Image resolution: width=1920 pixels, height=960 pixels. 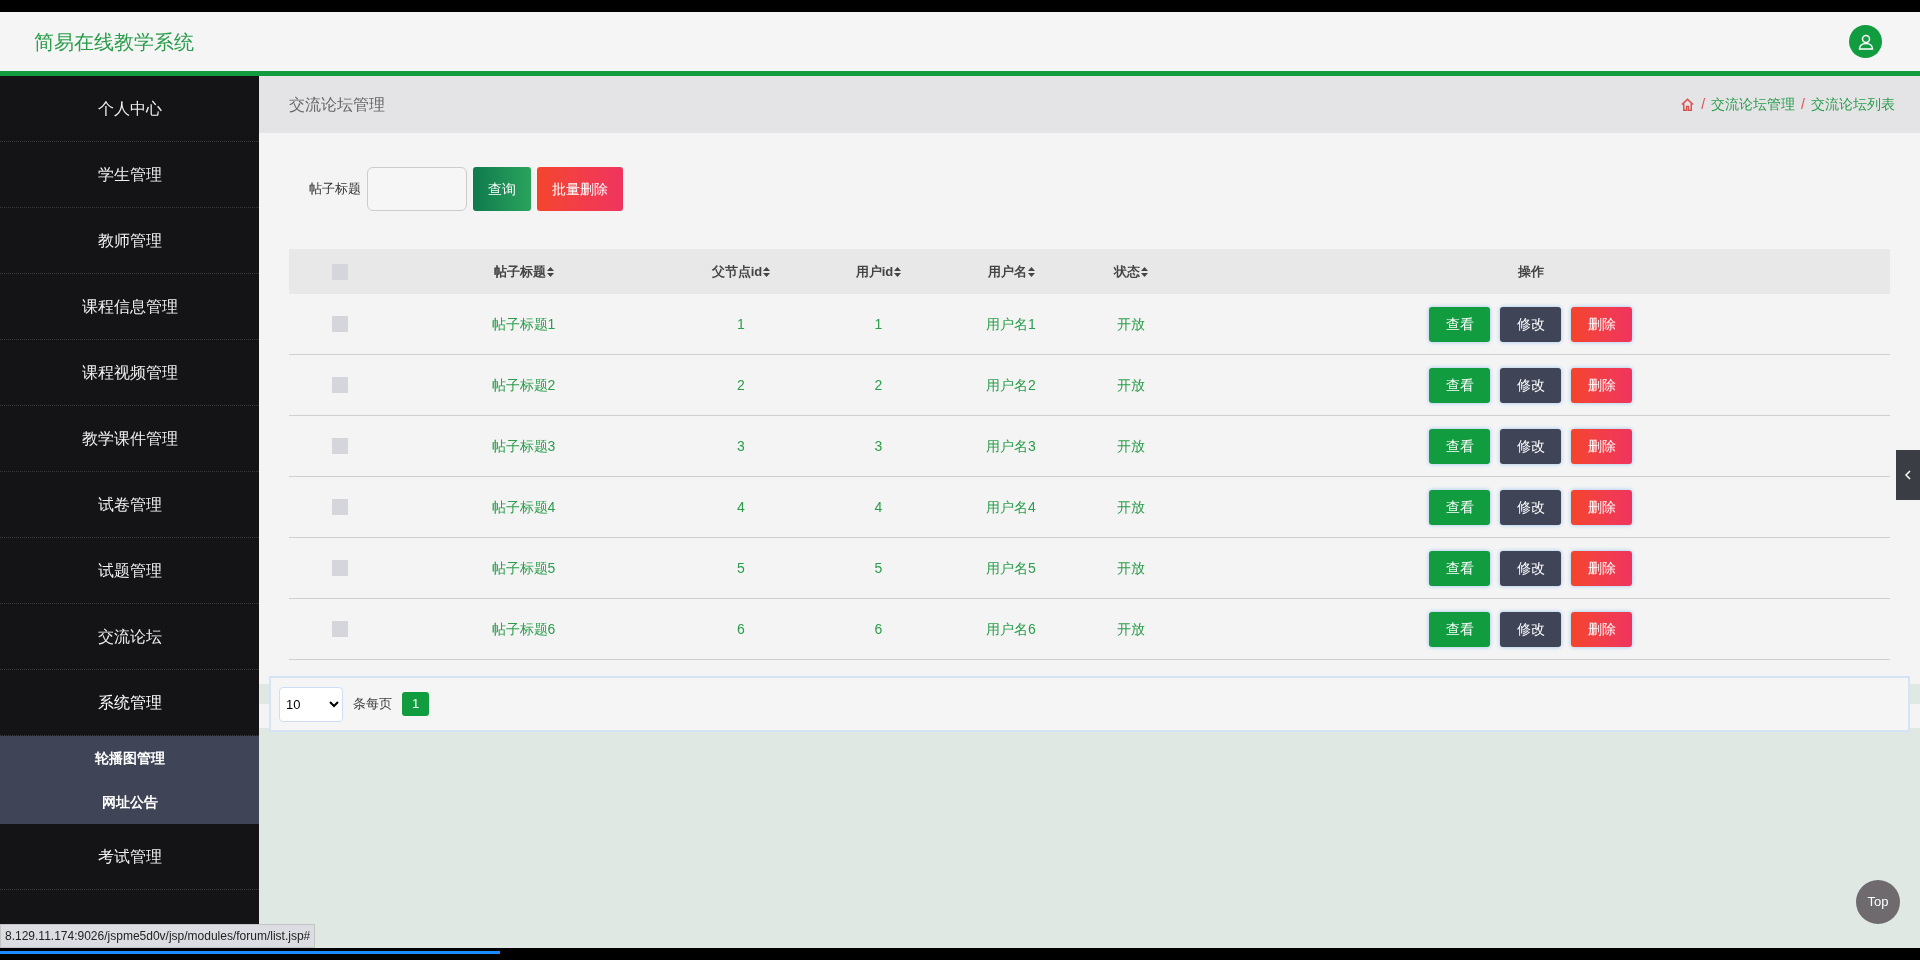 I want to click on search-button: 查询, so click(x=502, y=189).